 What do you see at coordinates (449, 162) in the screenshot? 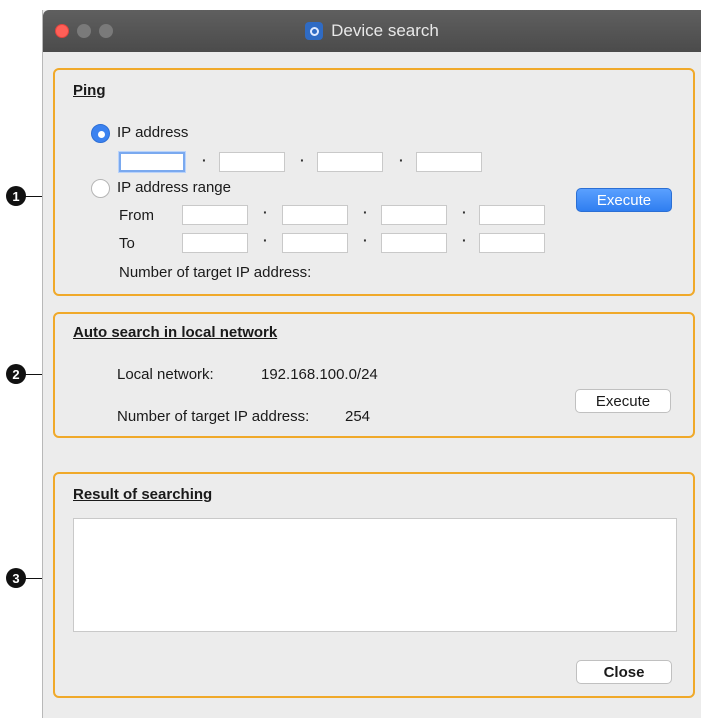
I see `ip-octet-4-input` at bounding box center [449, 162].